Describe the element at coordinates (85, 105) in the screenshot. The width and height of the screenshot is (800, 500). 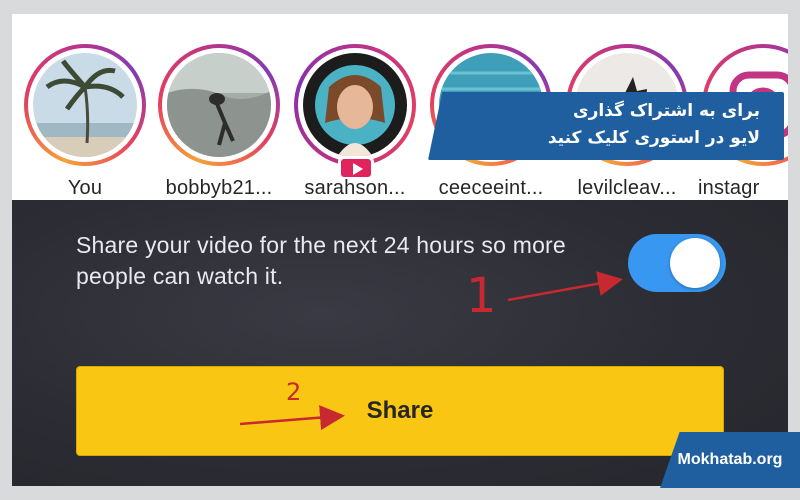
I see `palm-tree-photo-icon` at that location.